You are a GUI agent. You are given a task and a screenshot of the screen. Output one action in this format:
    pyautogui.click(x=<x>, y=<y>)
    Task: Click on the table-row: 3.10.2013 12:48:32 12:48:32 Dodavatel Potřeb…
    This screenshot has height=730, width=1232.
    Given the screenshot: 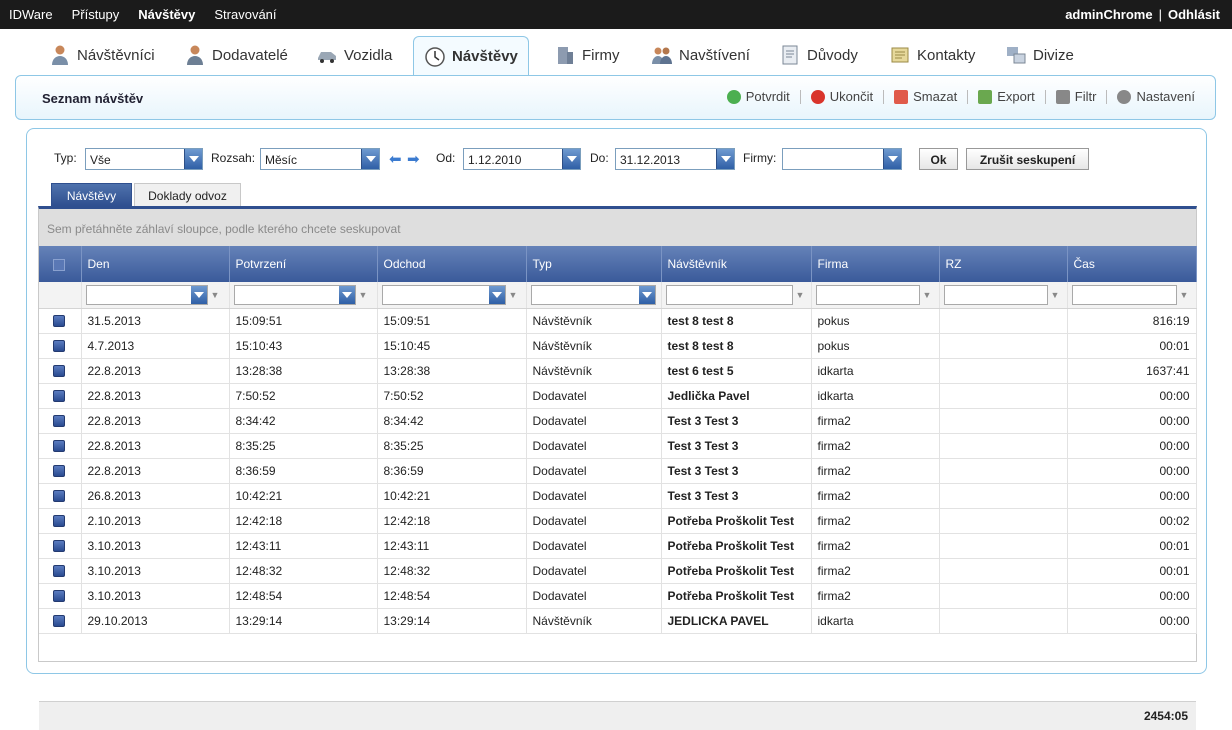 What is the action you would take?
    pyautogui.click(x=618, y=571)
    